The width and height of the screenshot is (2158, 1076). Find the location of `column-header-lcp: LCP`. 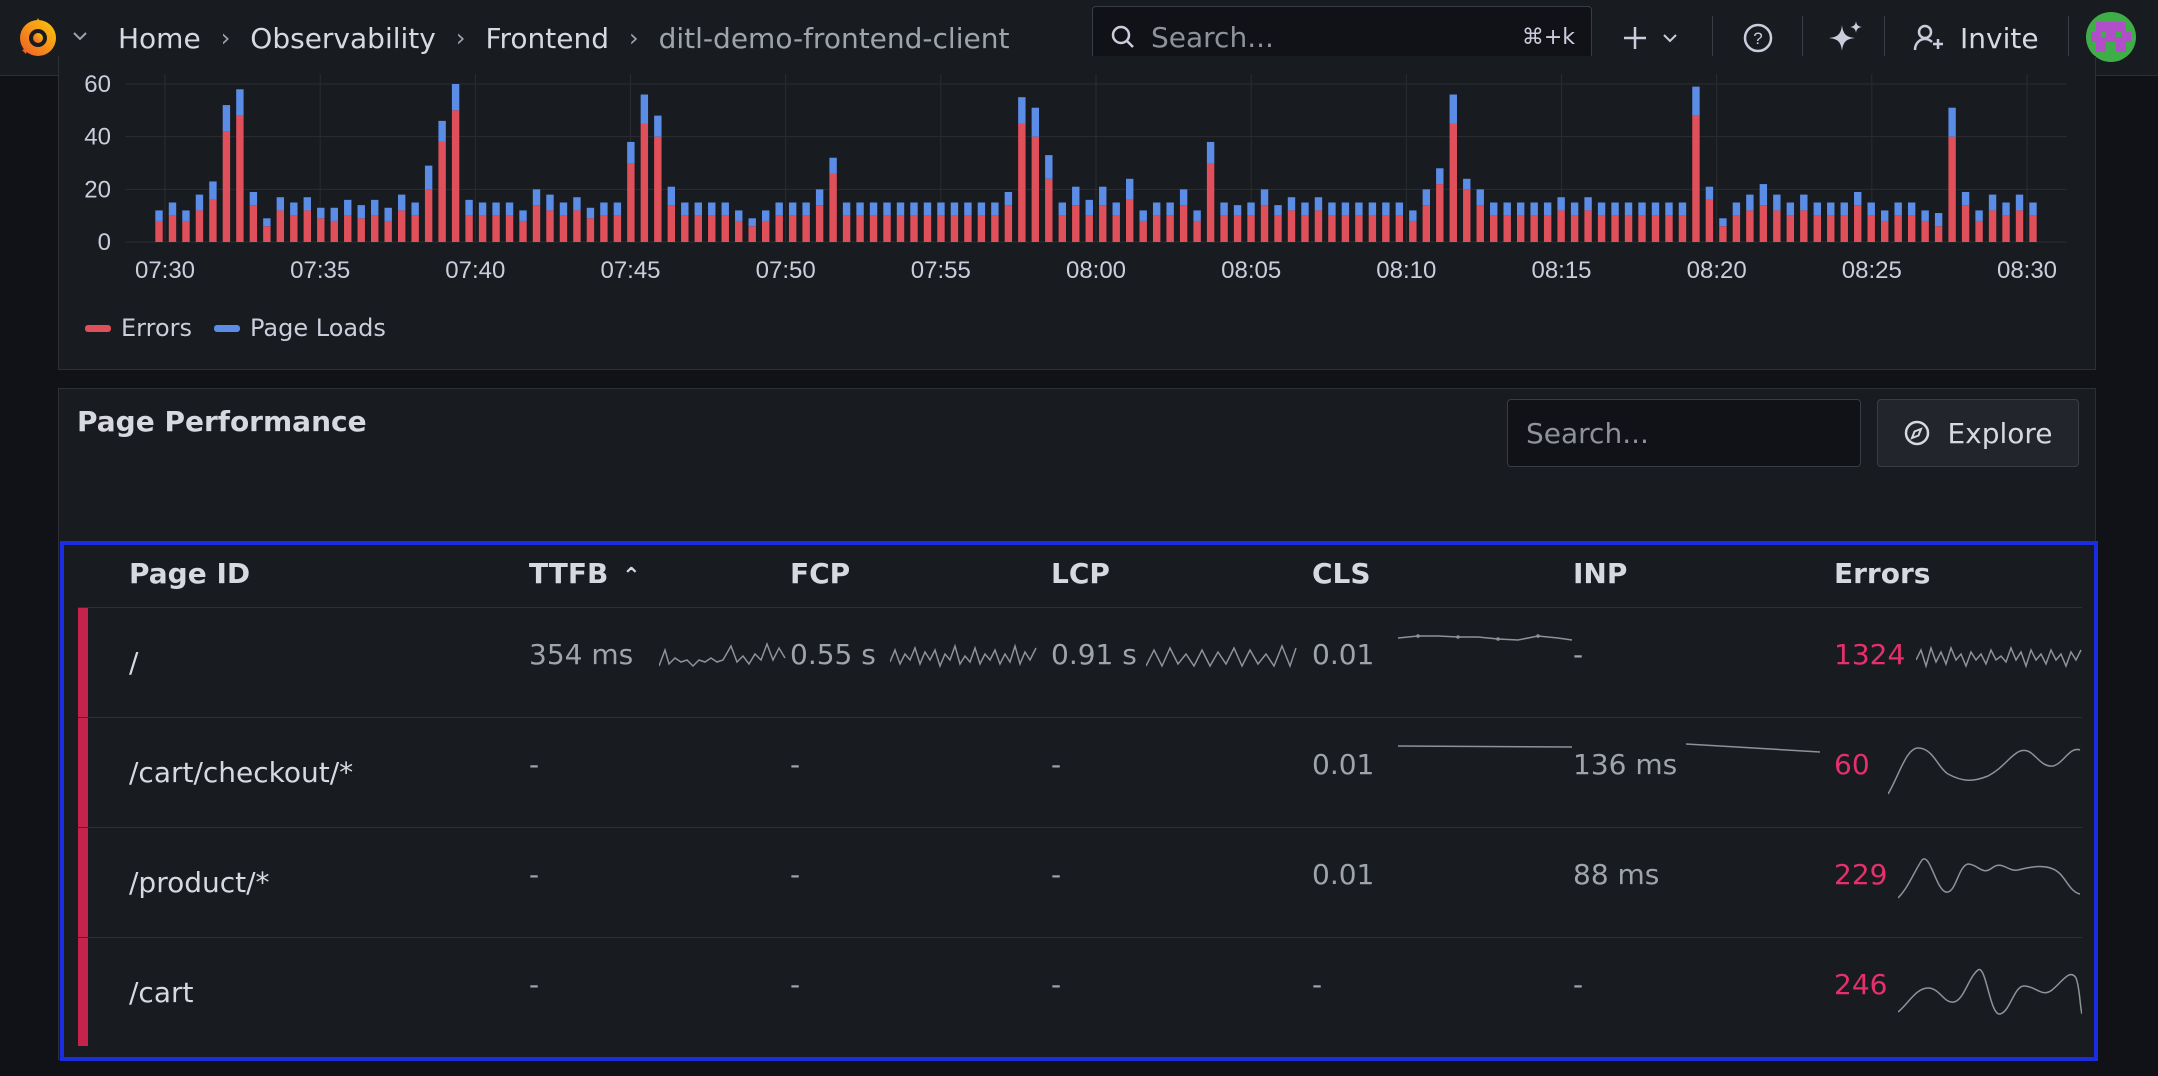

column-header-lcp: LCP is located at coordinates (1080, 573).